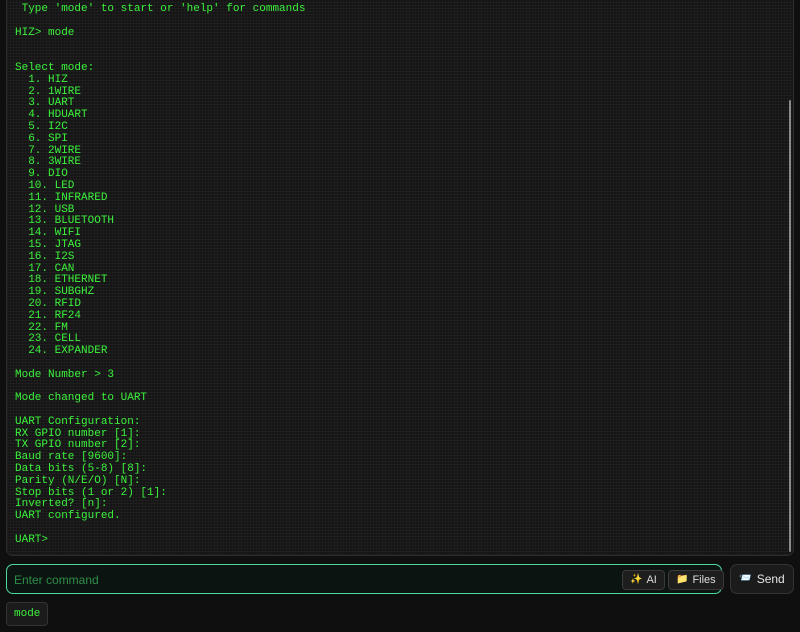 The width and height of the screenshot is (800, 632). I want to click on folder-icon: 📁, so click(682, 579).